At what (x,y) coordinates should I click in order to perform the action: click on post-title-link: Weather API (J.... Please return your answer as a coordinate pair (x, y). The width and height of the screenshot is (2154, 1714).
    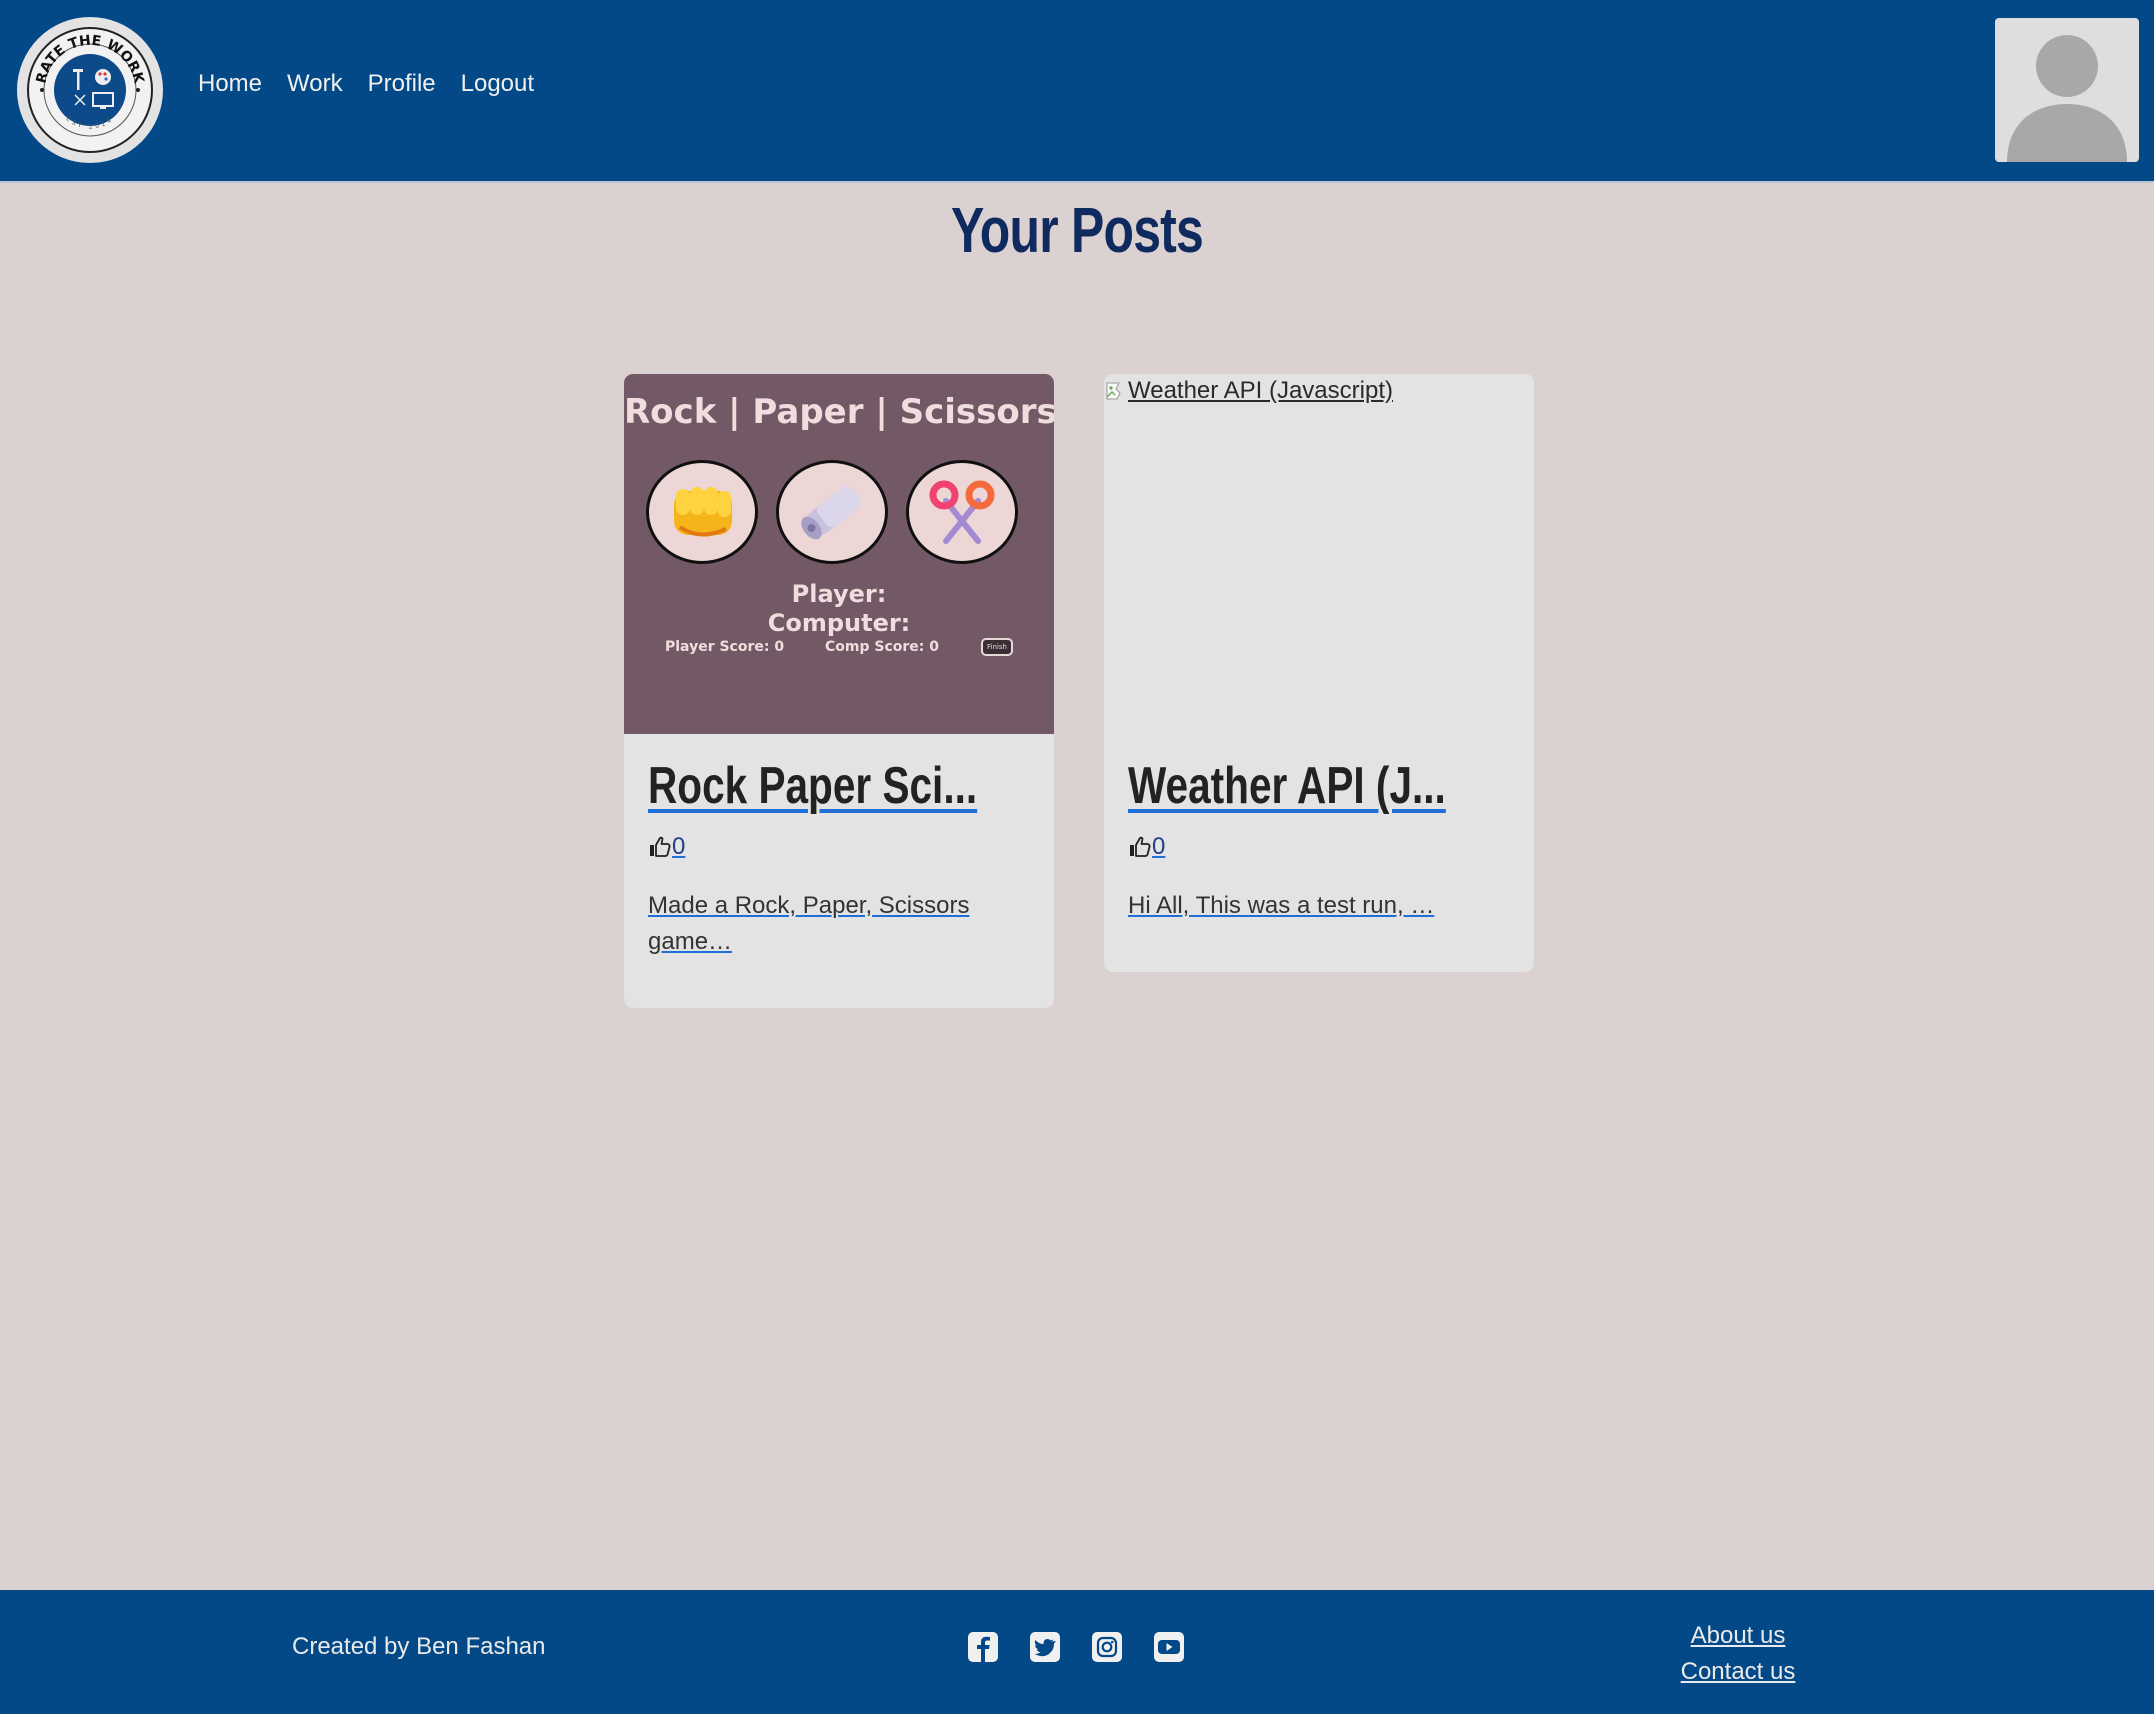
    Looking at the image, I should click on (1287, 786).